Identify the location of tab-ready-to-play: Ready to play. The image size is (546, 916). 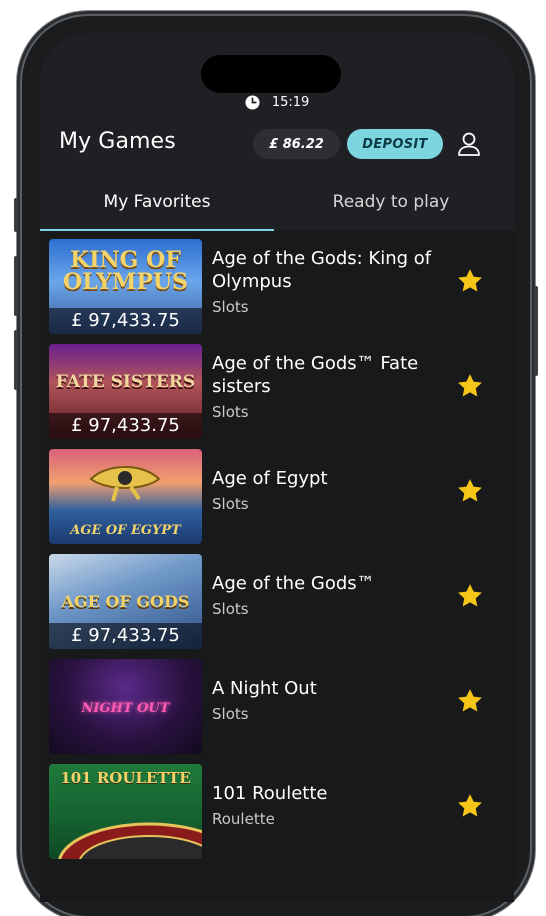
(391, 208).